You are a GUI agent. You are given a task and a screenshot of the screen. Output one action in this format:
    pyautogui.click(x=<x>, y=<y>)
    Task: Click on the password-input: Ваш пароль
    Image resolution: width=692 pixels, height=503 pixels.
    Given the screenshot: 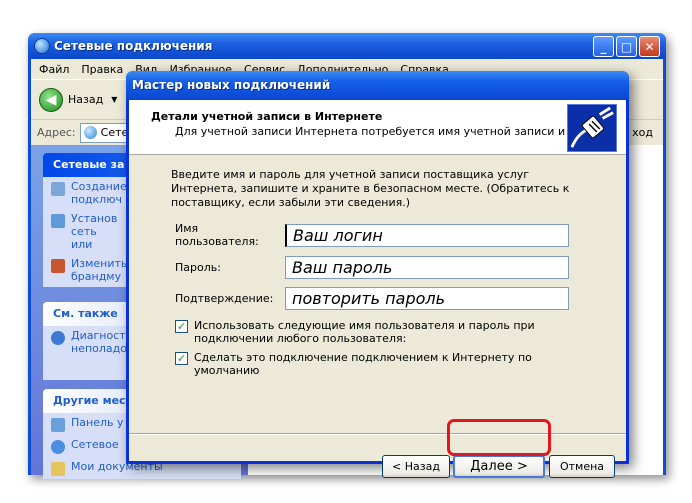 What is the action you would take?
    pyautogui.click(x=427, y=267)
    